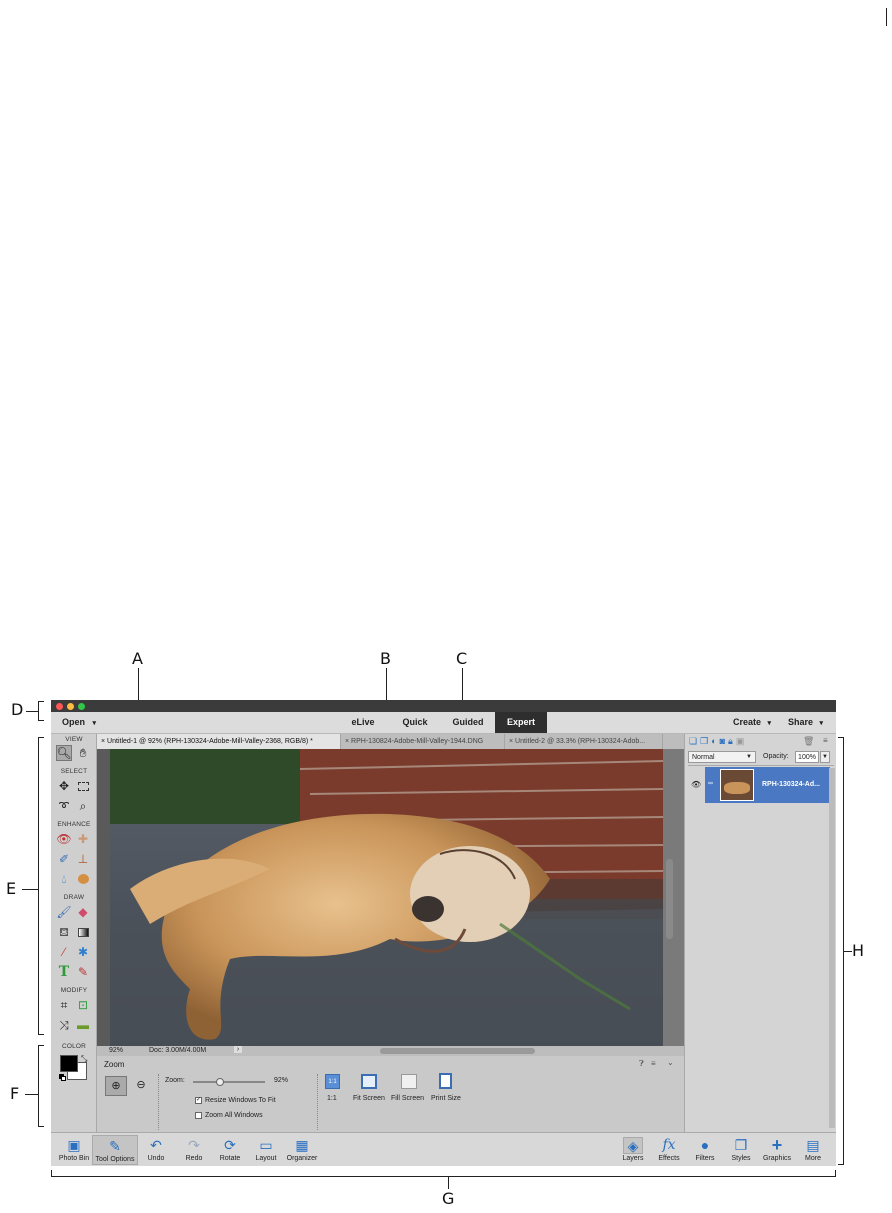 The width and height of the screenshot is (892, 1213). What do you see at coordinates (64, 972) in the screenshot?
I see `type-tool: T` at bounding box center [64, 972].